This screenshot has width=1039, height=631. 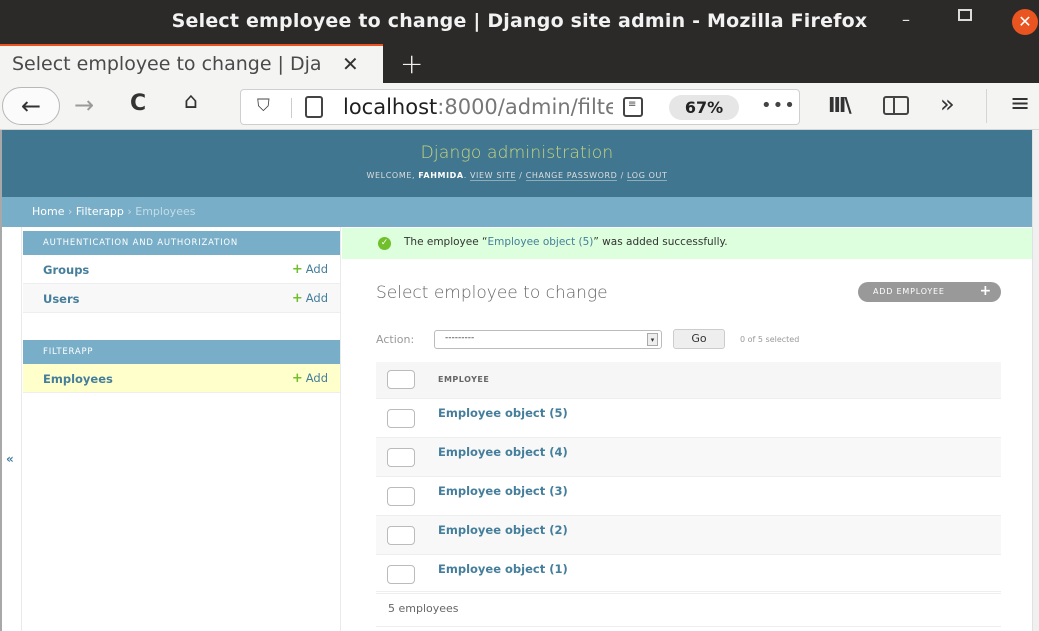 I want to click on url-path: :8000/admin/filterapp/employee/, so click(x=525, y=107).